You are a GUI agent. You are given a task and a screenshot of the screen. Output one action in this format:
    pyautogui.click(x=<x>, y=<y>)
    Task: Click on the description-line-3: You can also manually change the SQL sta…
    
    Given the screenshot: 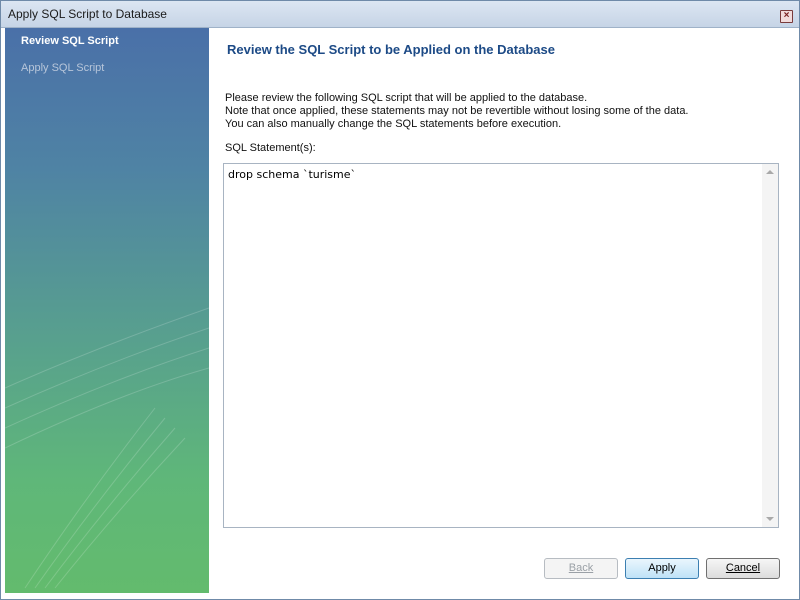 What is the action you would take?
    pyautogui.click(x=393, y=124)
    